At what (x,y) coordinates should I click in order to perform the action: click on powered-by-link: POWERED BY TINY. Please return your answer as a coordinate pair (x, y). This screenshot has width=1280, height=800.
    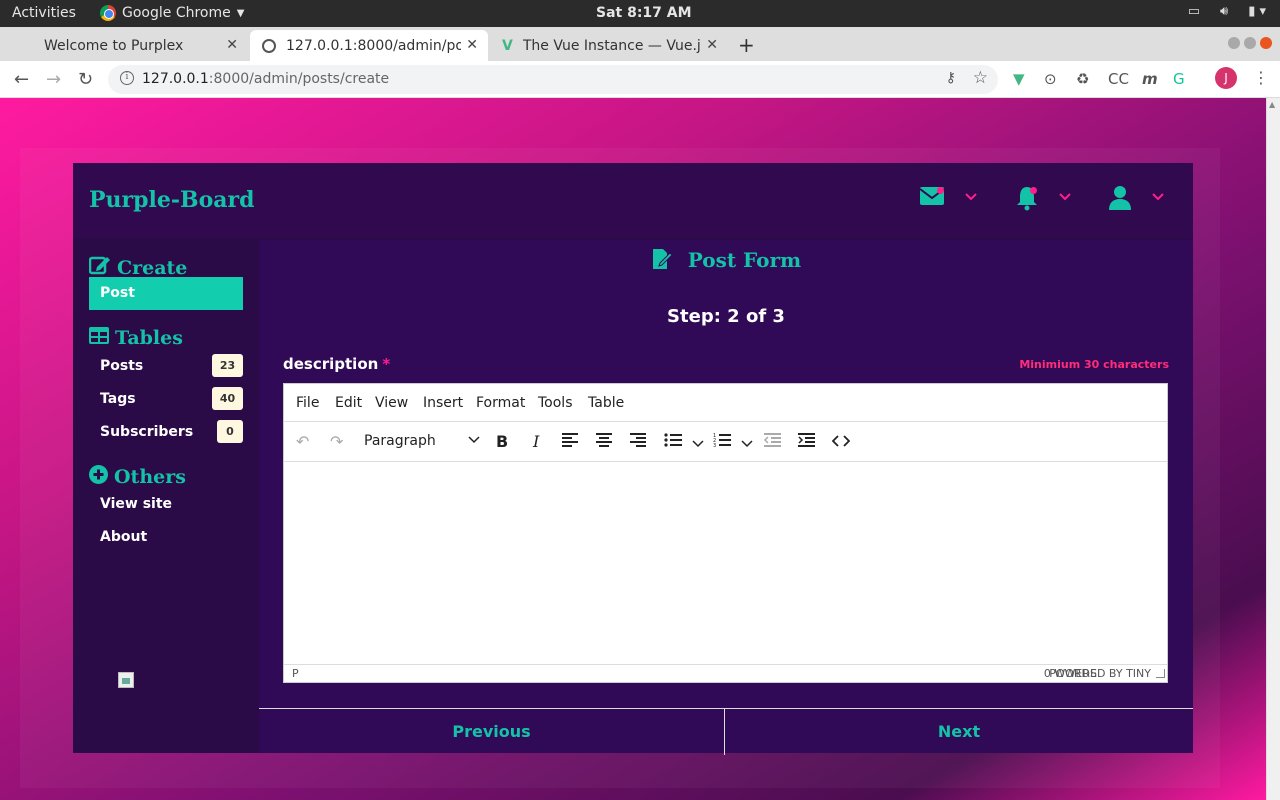
    Looking at the image, I should click on (1100, 673).